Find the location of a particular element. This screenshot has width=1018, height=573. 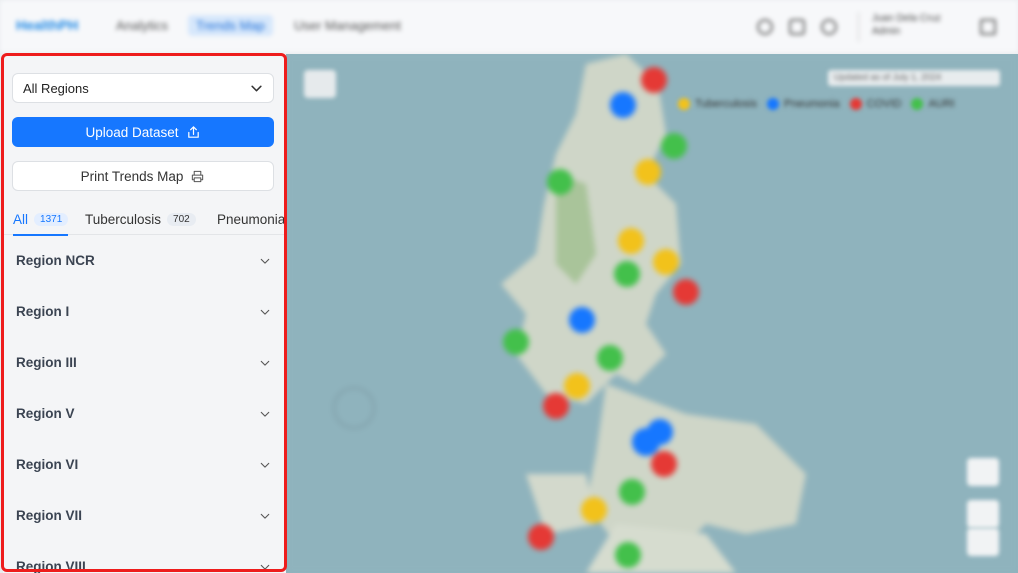

user-name: Juan Dela Cruz is located at coordinates (906, 18).